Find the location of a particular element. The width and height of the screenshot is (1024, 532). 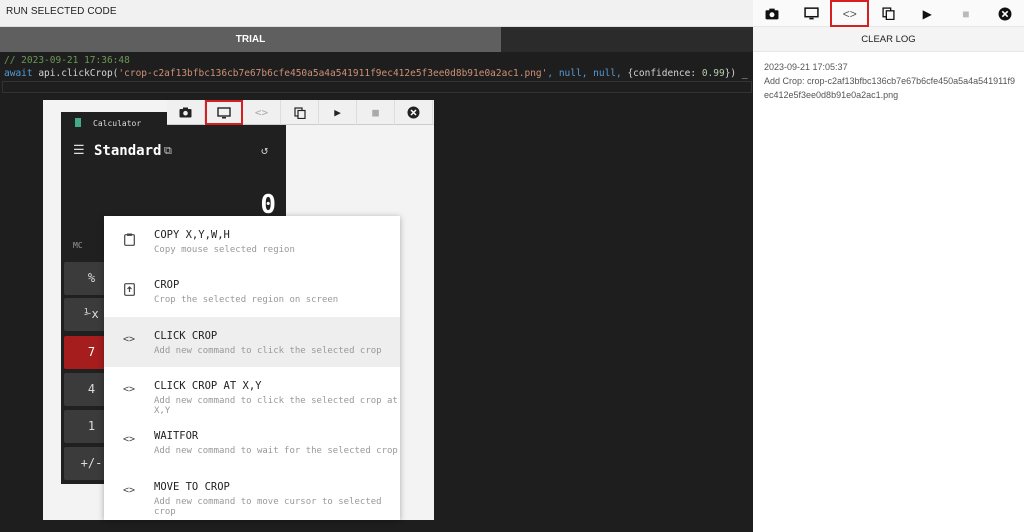

code-comment: // 2023-09-21 17:36:48 is located at coordinates (67, 60).